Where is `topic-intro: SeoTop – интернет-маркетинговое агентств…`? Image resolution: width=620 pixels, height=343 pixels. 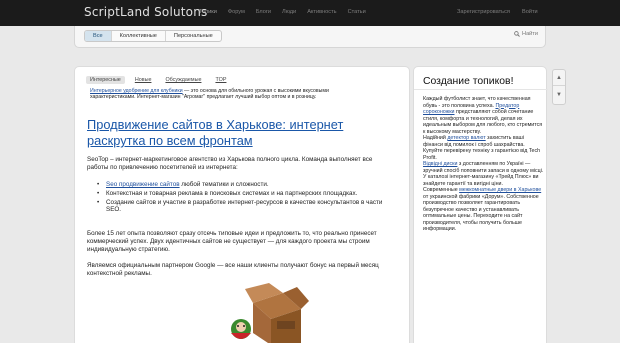 topic-intro: SeoTop – интернет-маркетинговое агентств… is located at coordinates (230, 163).